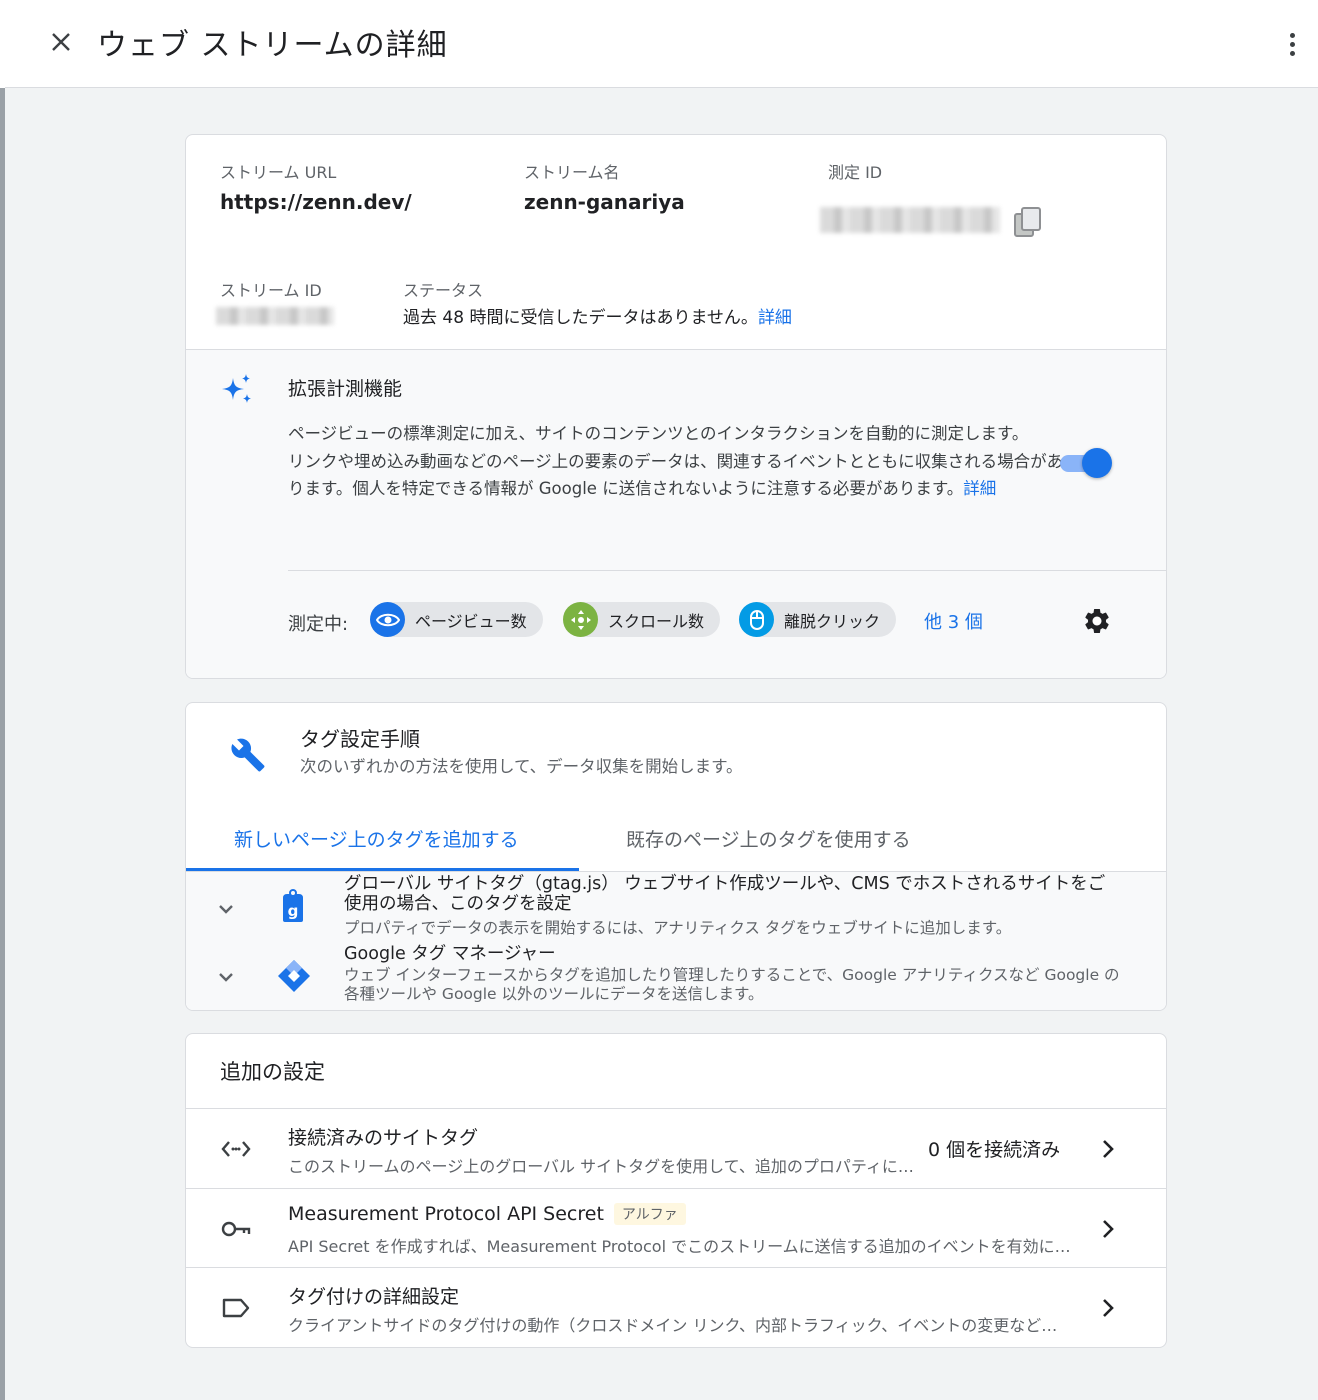  I want to click on wrench-icon, so click(248, 755).